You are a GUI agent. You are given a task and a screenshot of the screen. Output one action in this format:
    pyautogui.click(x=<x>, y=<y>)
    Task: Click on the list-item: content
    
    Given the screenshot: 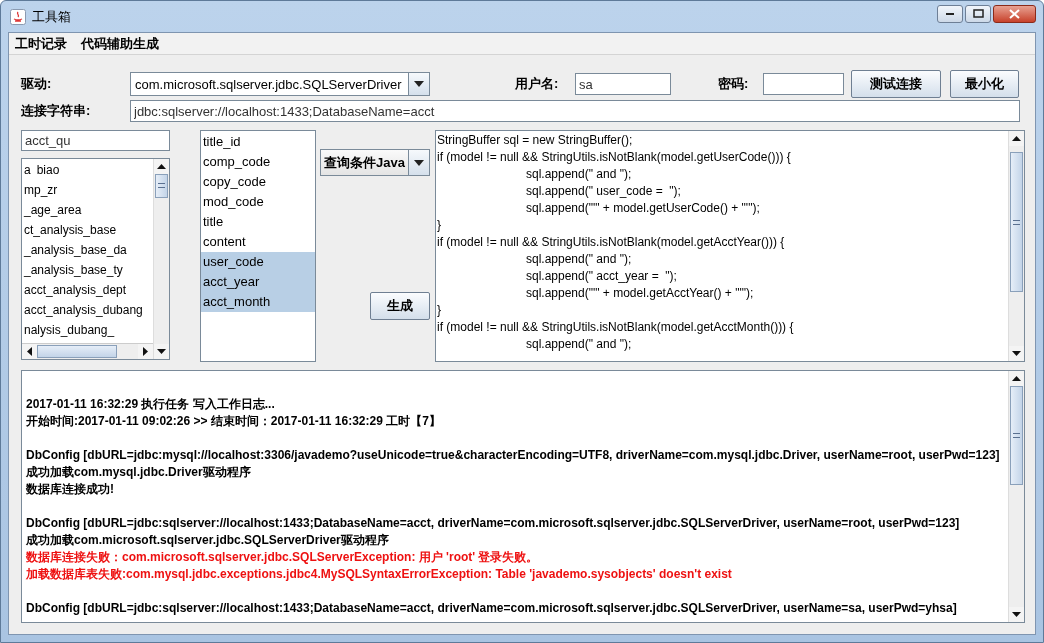 What is the action you would take?
    pyautogui.click(x=258, y=242)
    